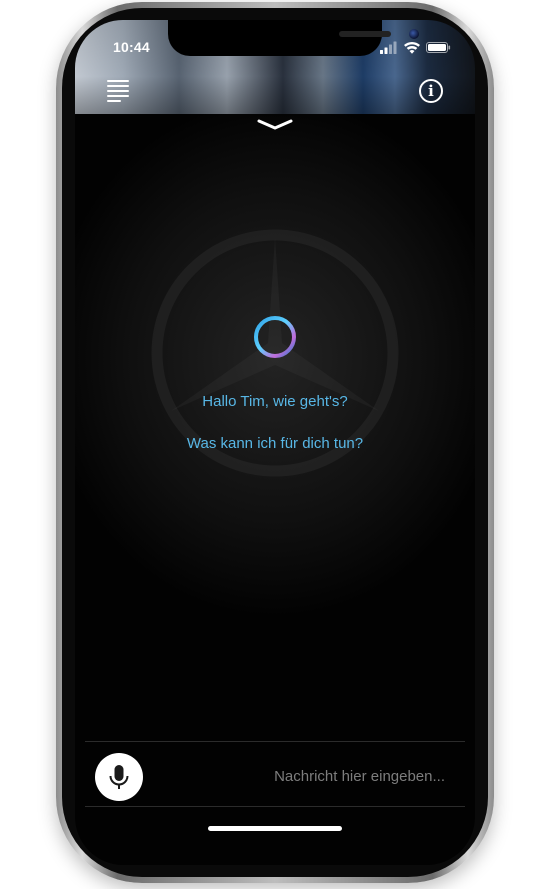 This screenshot has width=550, height=889. I want to click on status-icons, so click(415, 47).